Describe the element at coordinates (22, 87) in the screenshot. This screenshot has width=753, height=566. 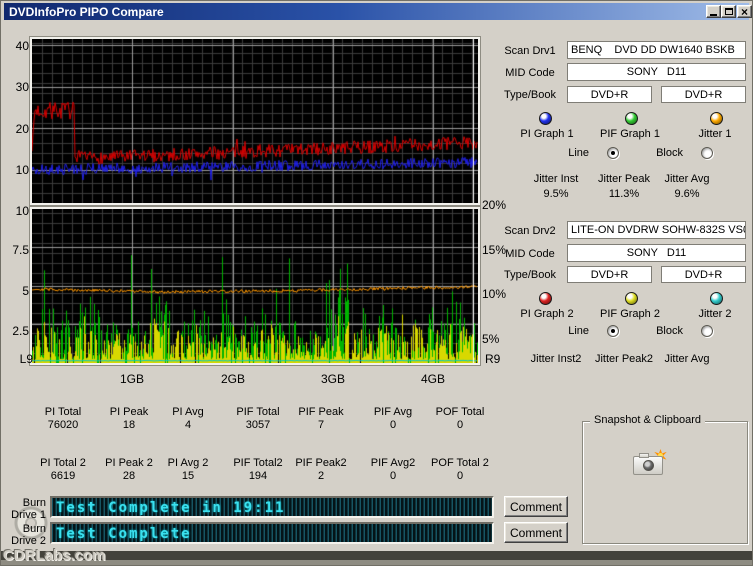
I see `pi-axis-tick: 30` at that location.